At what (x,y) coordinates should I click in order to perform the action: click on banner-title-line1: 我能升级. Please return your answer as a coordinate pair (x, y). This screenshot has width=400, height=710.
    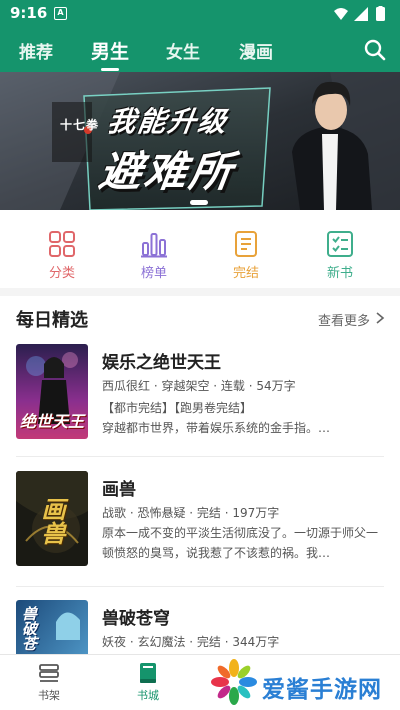
    Looking at the image, I should click on (168, 121).